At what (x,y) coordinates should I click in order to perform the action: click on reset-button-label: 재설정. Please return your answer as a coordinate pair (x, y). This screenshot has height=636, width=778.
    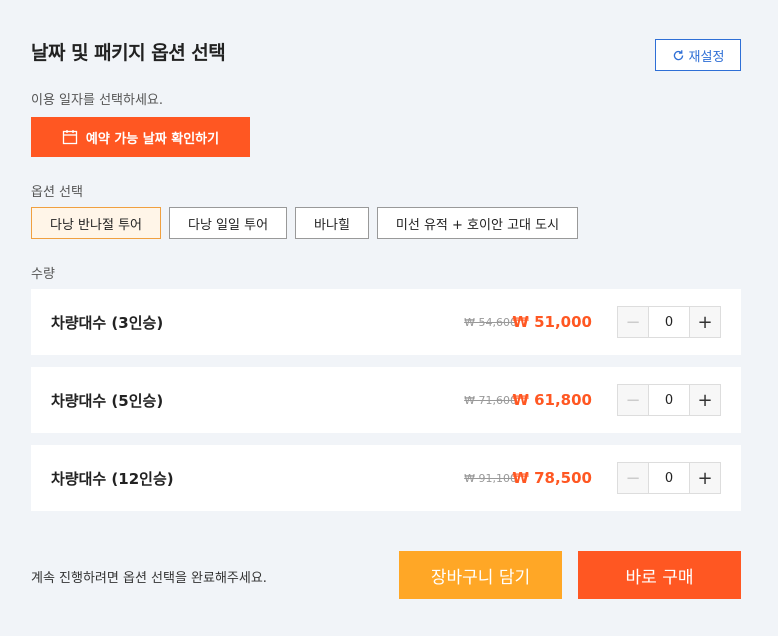
    Looking at the image, I should click on (706, 57).